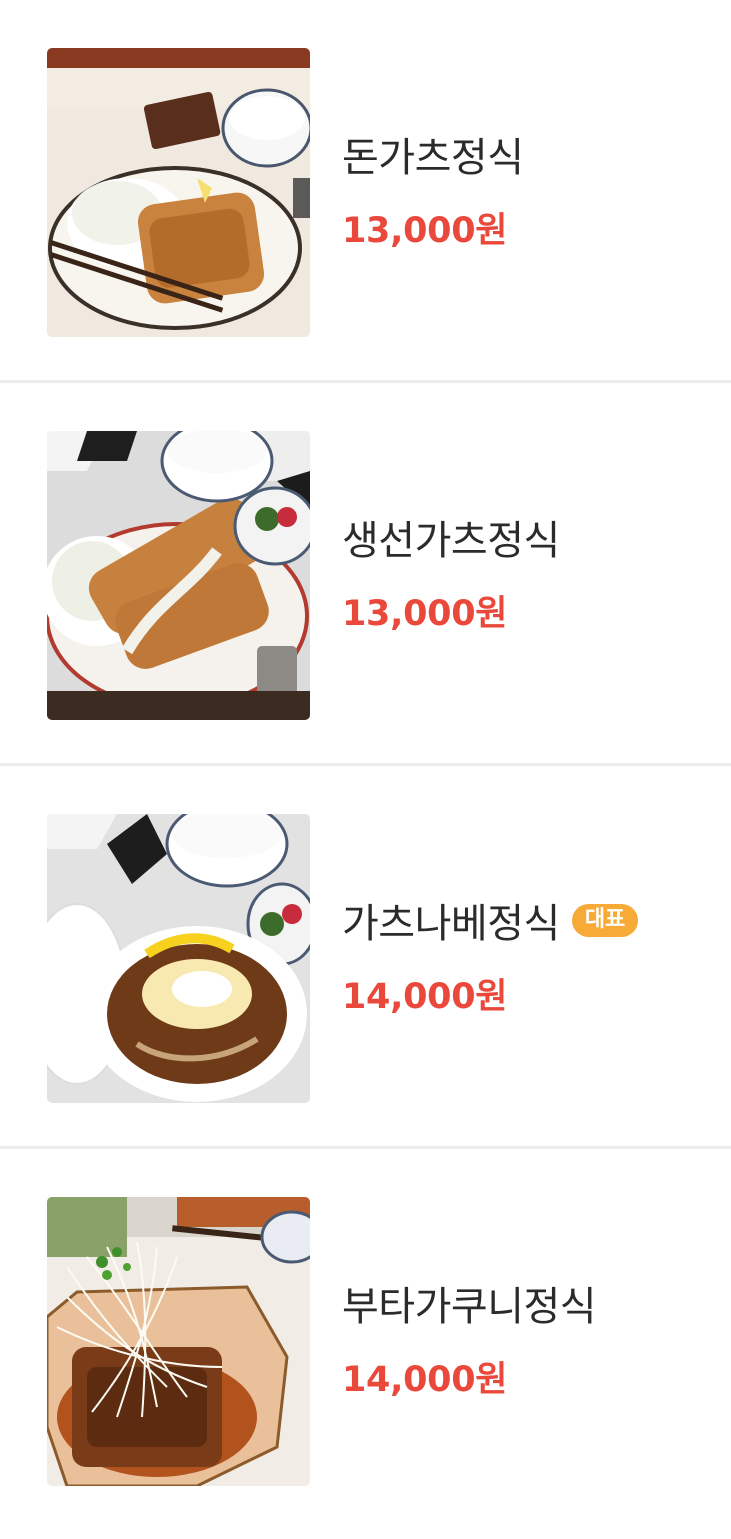 The height and width of the screenshot is (1539, 731). I want to click on menu-item-name-row: 가츠나베정식 대표, so click(490, 920).